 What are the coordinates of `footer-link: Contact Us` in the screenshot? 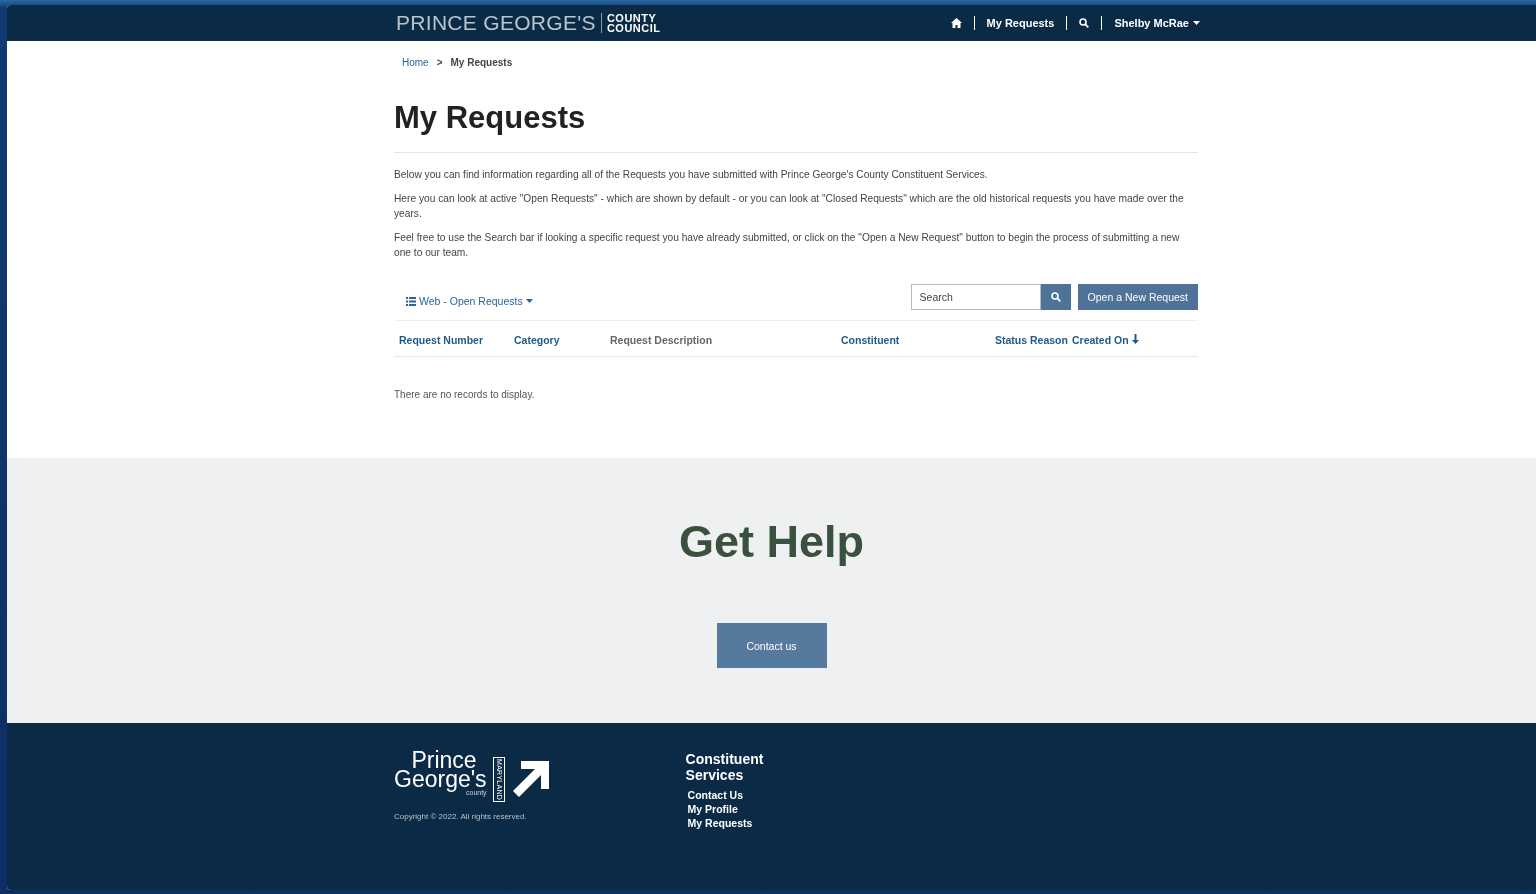 It's located at (731, 795).